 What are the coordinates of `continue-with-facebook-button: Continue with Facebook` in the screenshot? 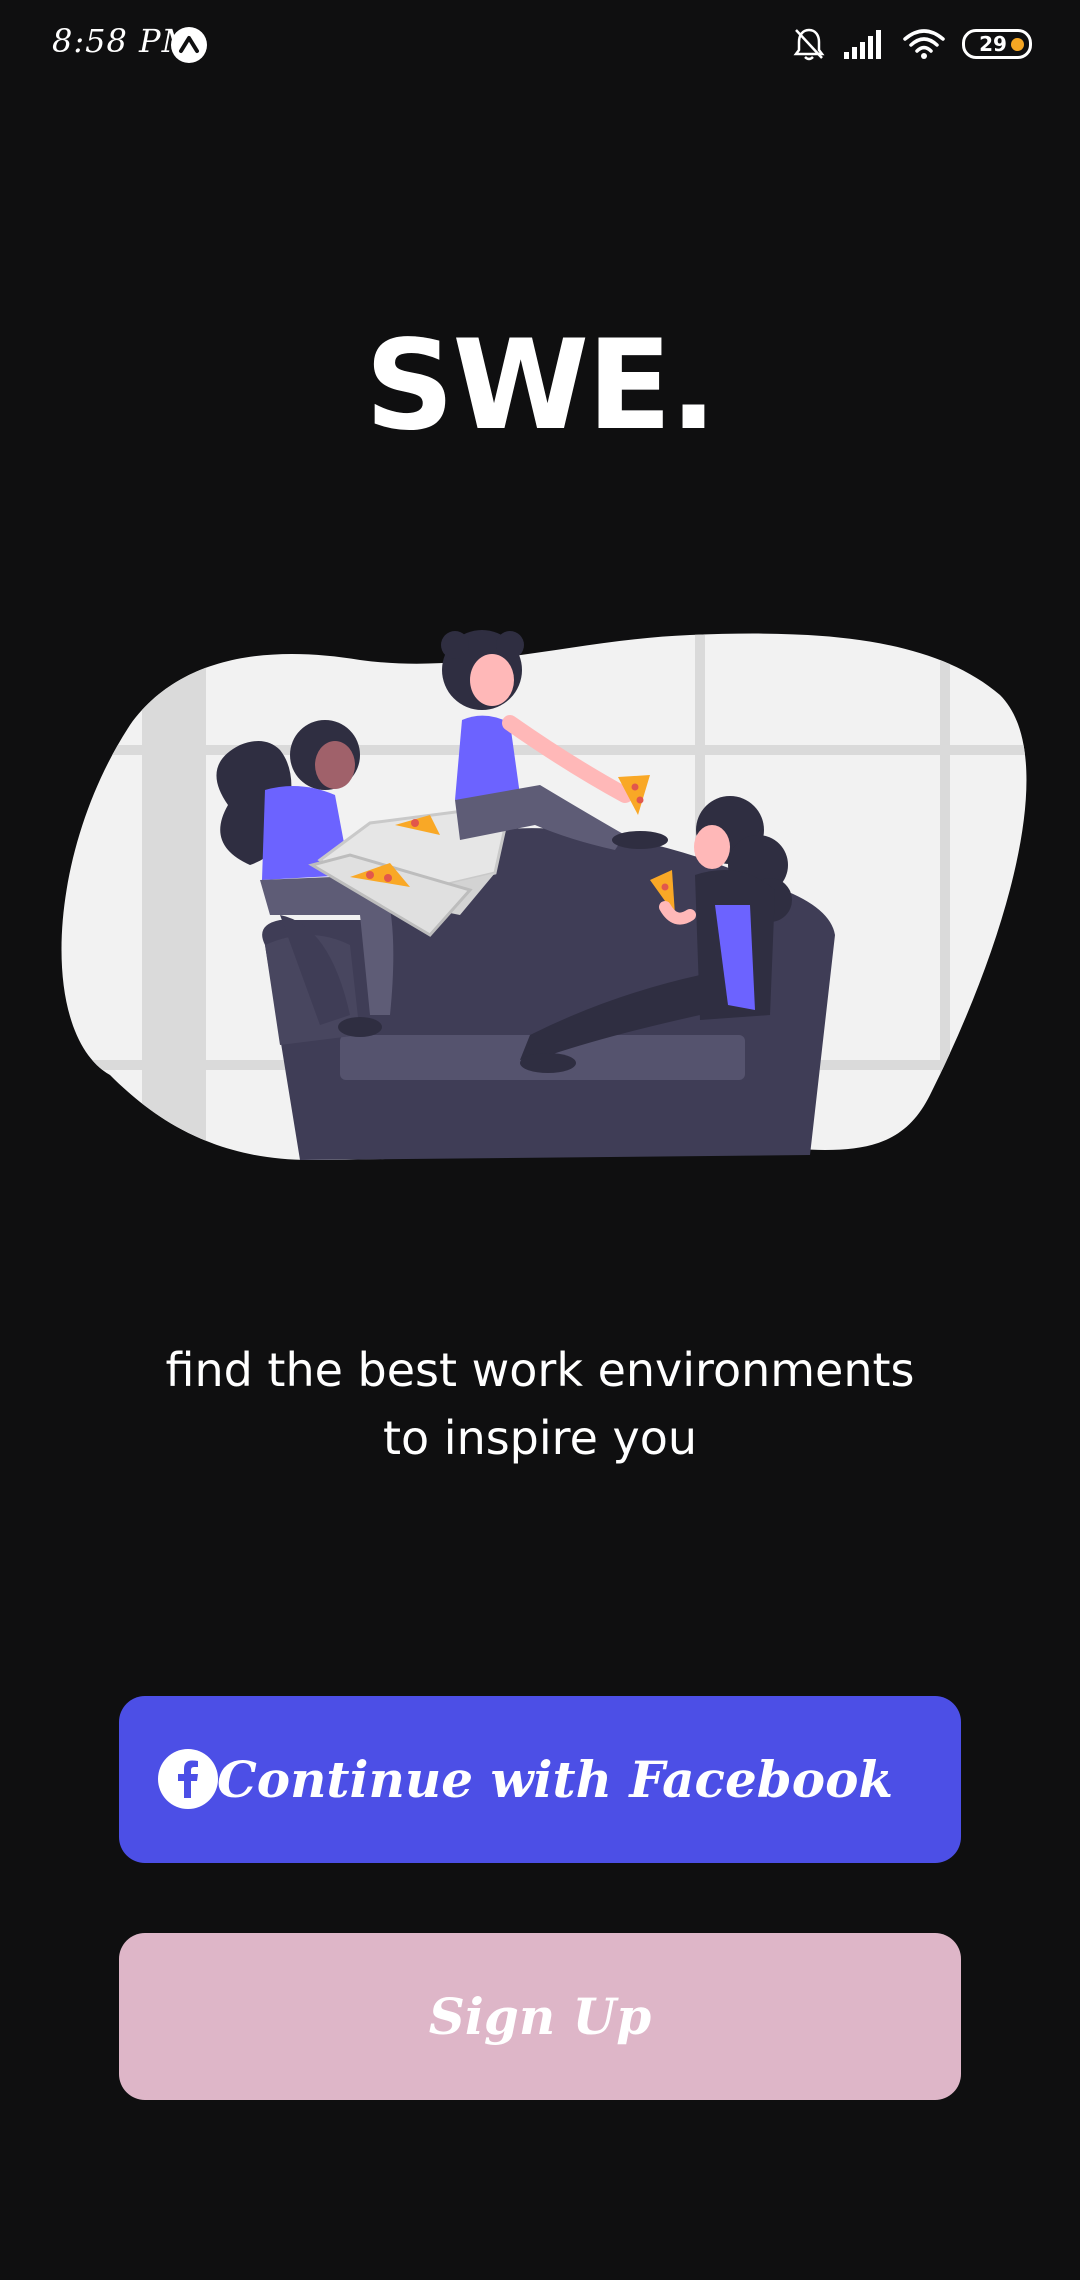 It's located at (540, 1779).